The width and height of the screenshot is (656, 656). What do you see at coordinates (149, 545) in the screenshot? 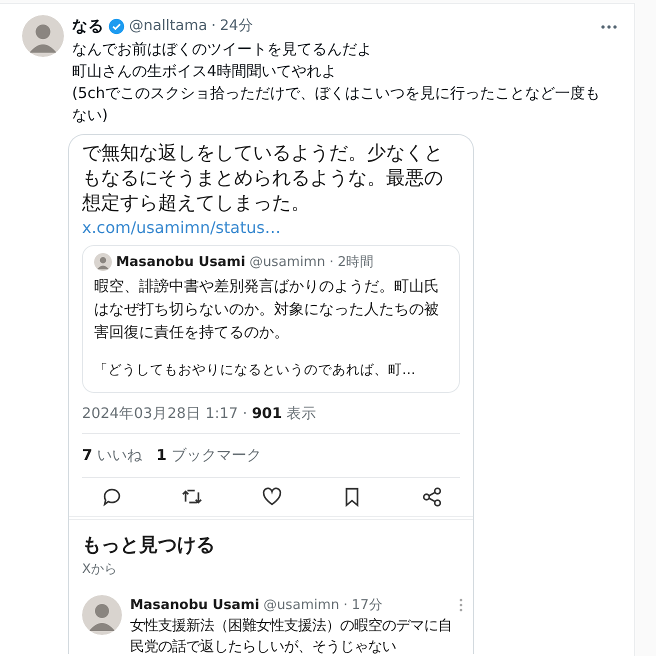
I see `section-title: もっと見つける` at bounding box center [149, 545].